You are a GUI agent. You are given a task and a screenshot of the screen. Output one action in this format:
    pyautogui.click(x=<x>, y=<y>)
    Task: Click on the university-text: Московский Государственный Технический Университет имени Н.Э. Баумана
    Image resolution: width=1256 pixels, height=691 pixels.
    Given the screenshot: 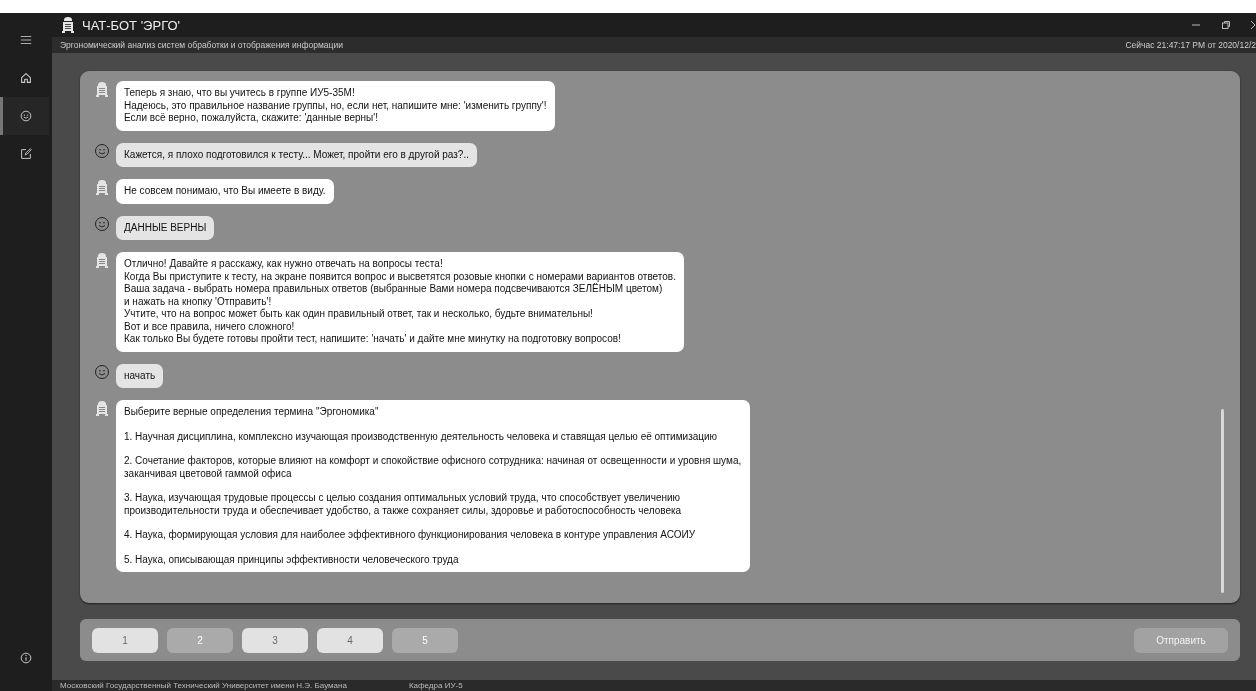 What is the action you would take?
    pyautogui.click(x=203, y=685)
    